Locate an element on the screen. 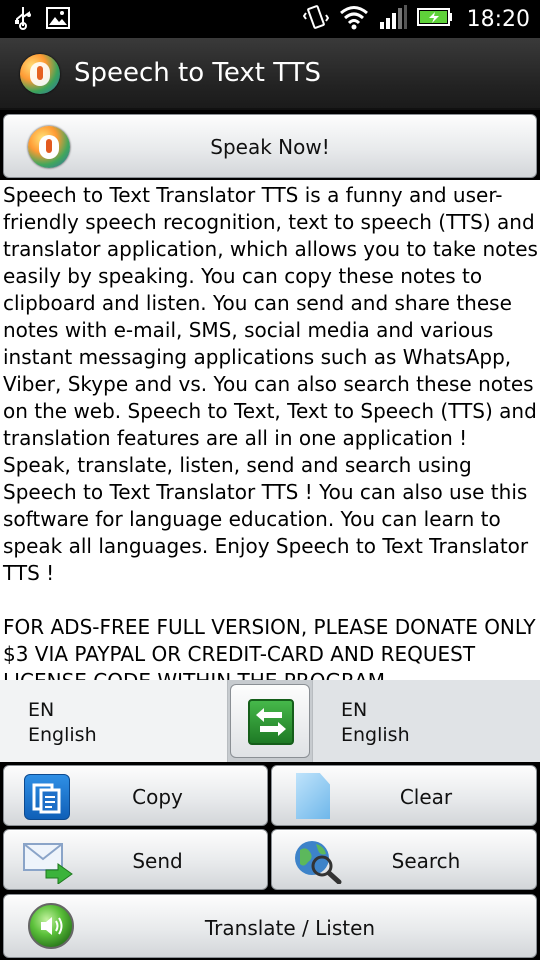 The height and width of the screenshot is (960, 540). target-language-selector: EN English is located at coordinates (426, 721).